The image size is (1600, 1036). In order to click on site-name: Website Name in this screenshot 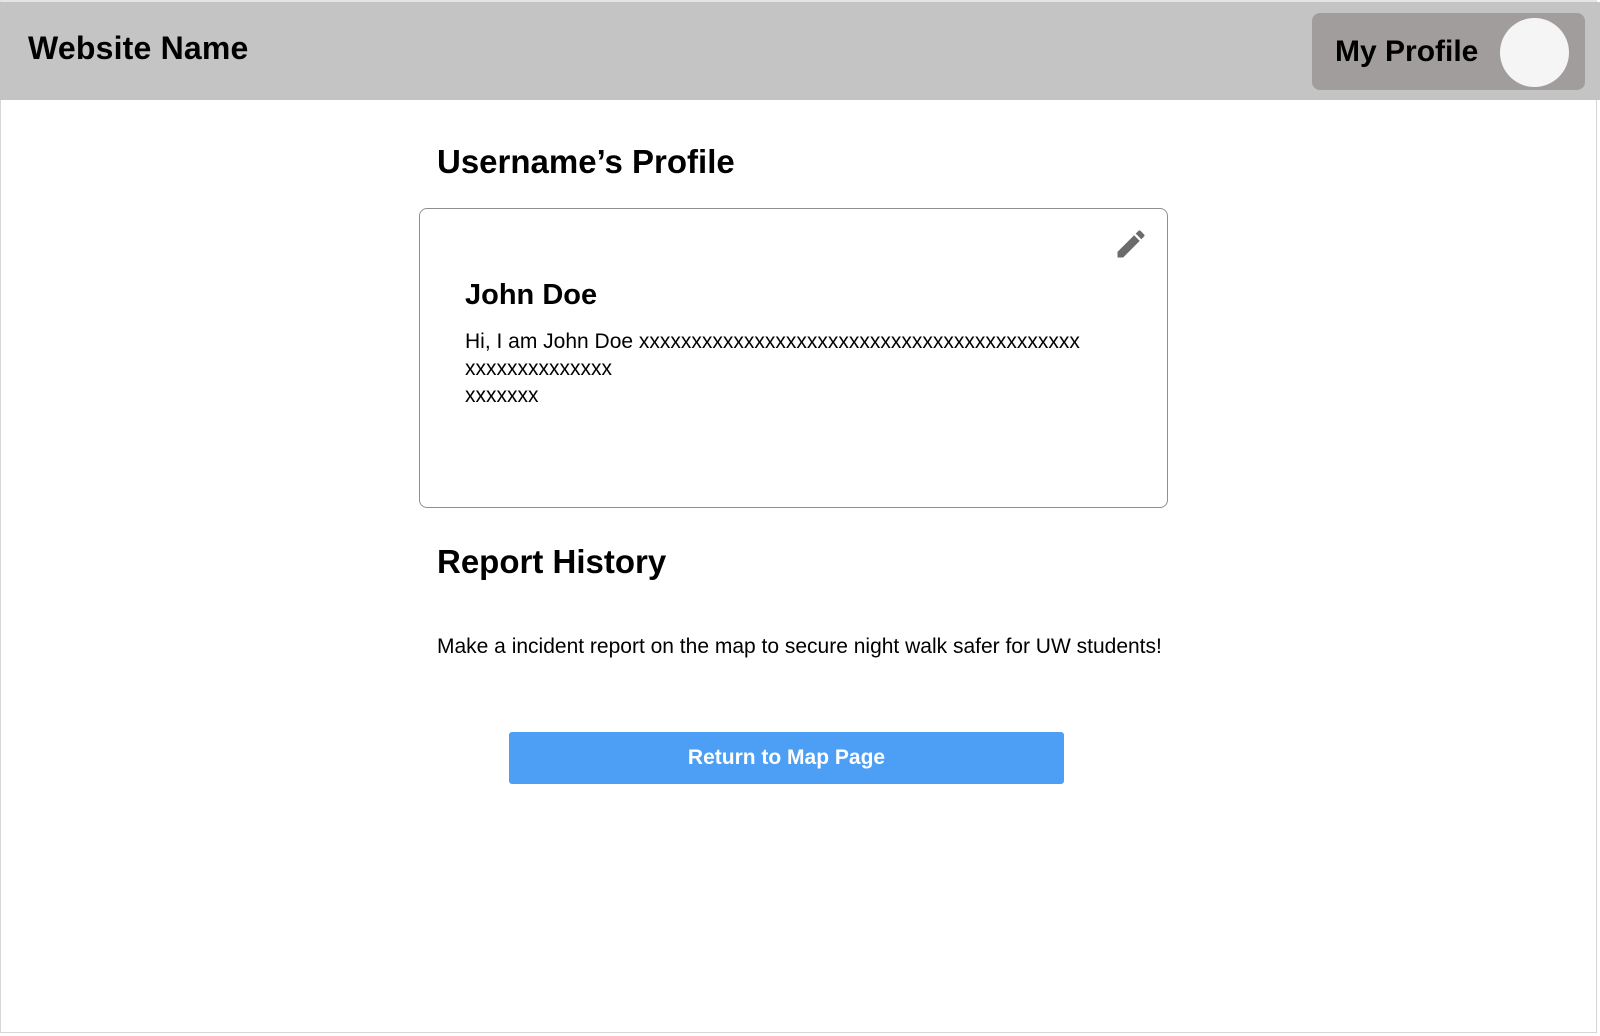, I will do `click(138, 48)`.